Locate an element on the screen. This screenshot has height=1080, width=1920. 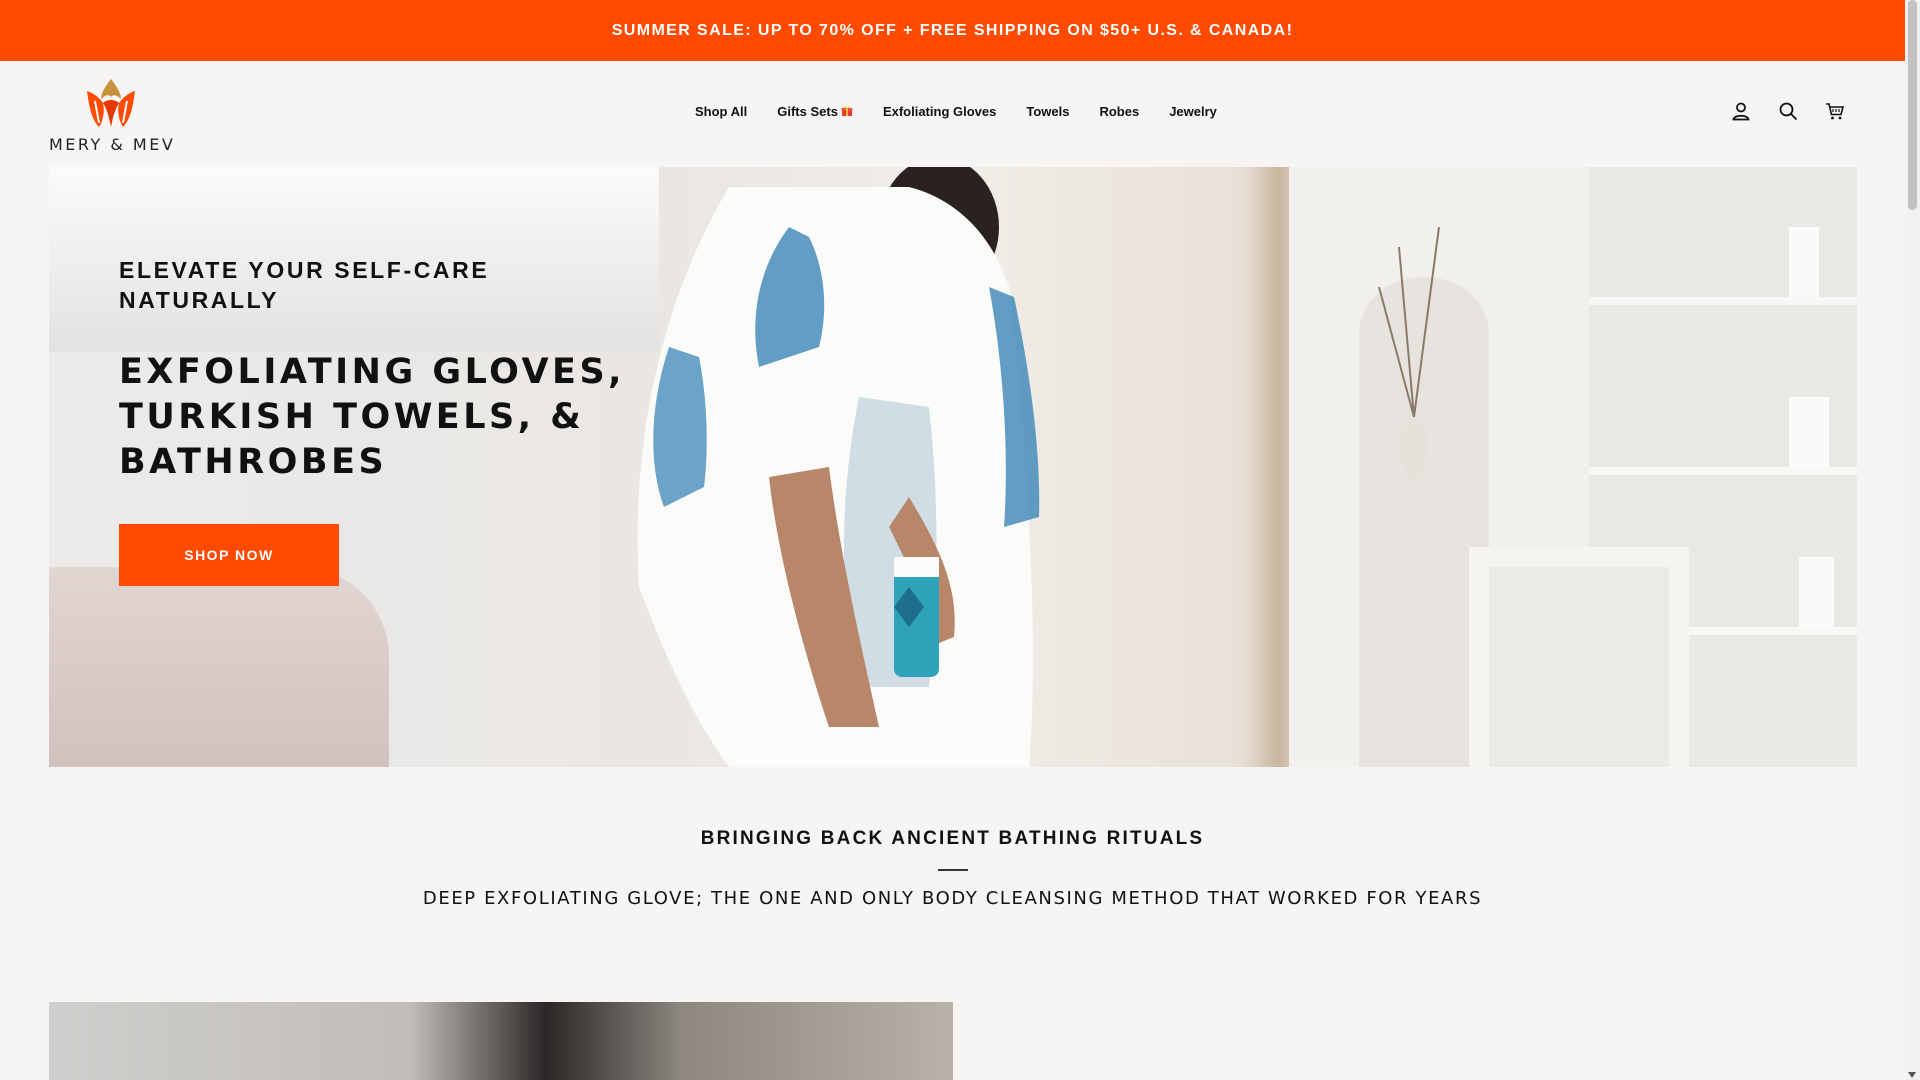
hero-title-line-3: BATHROBES is located at coordinates (253, 462).